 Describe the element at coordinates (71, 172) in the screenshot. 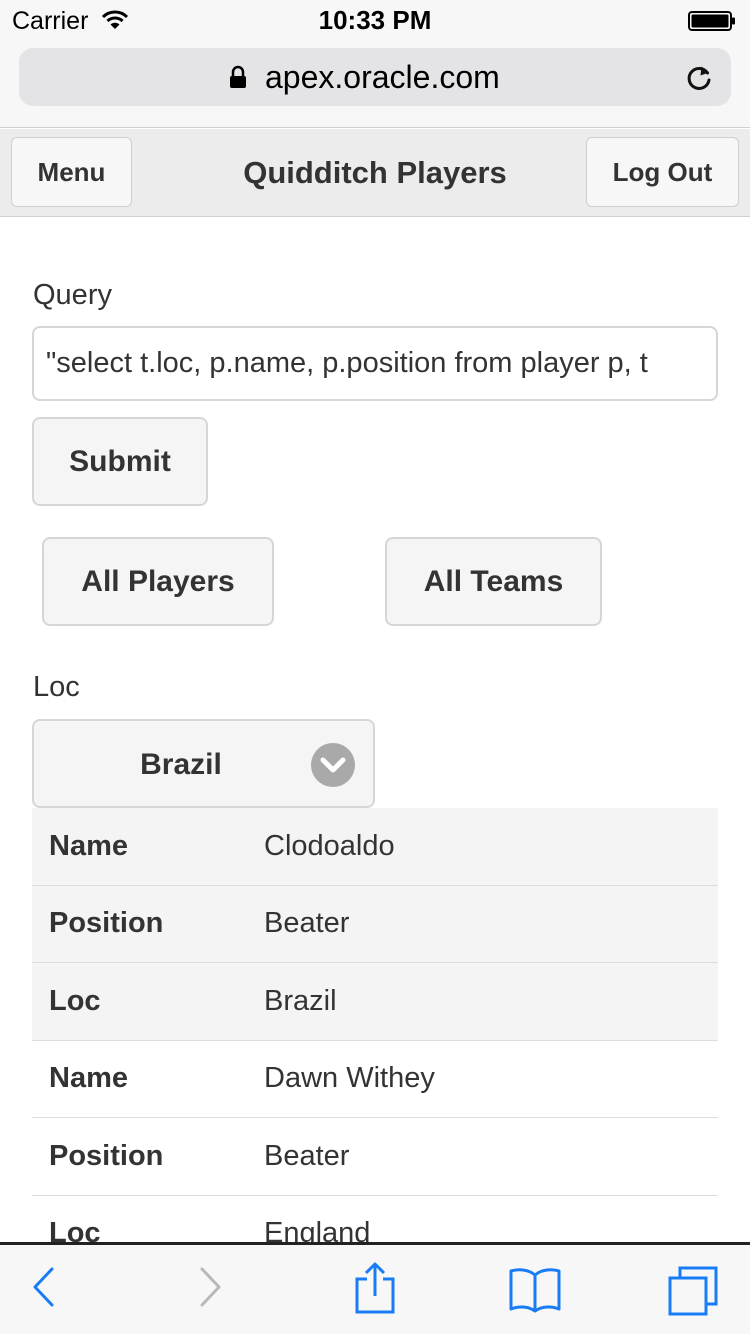

I see `menu-button: Menu` at that location.